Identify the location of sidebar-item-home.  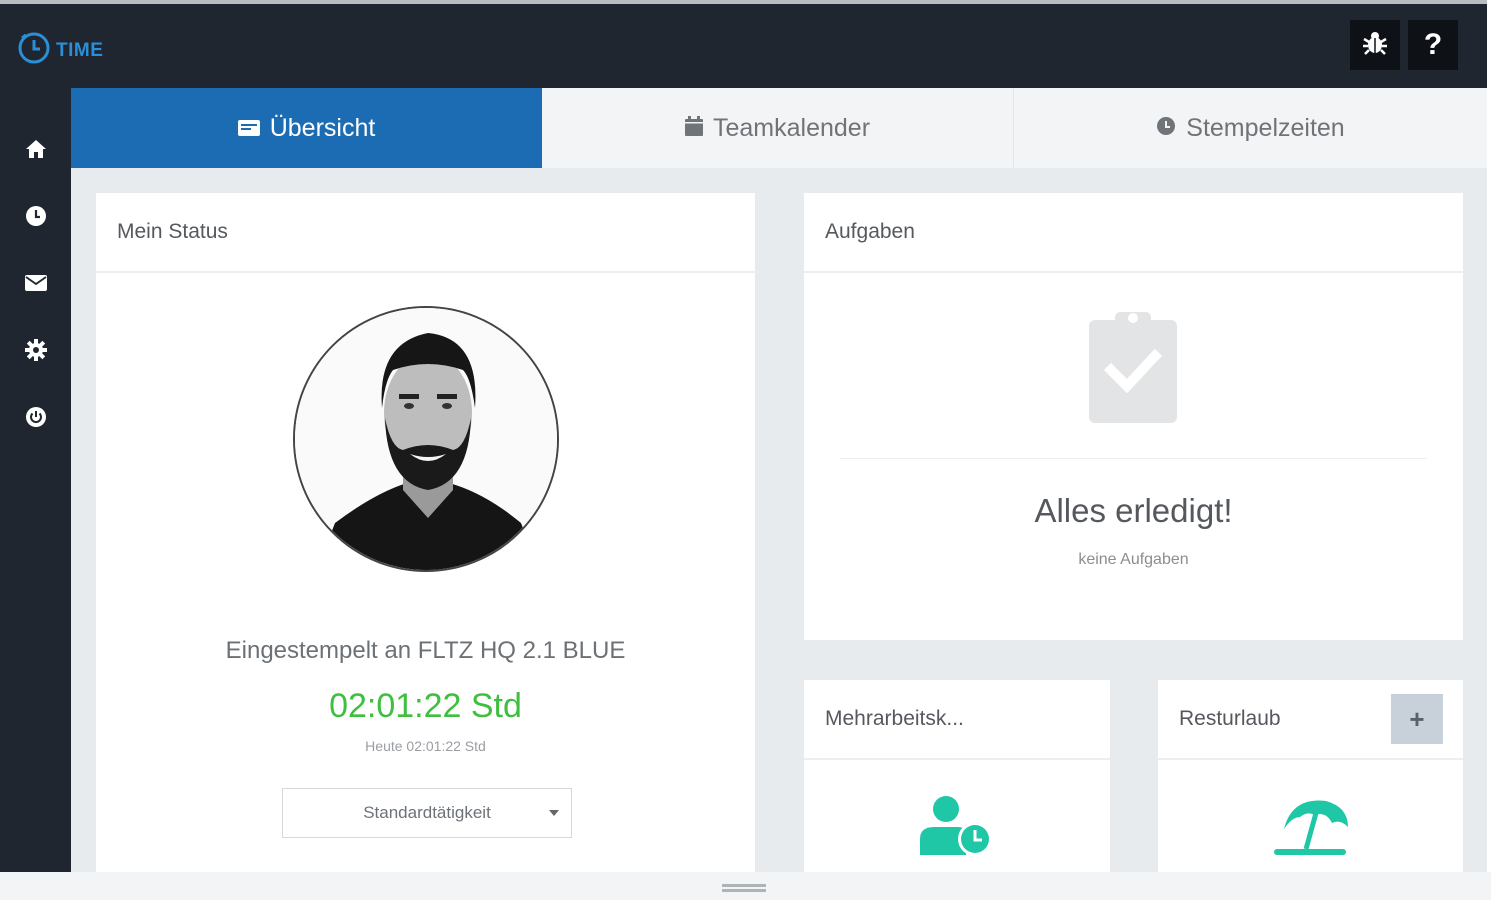
(35, 151).